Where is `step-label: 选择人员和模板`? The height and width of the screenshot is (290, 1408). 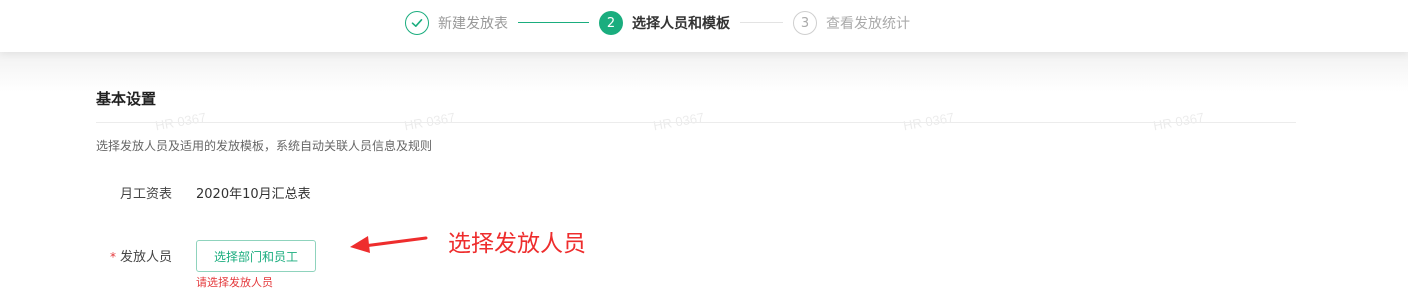 step-label: 选择人员和模板 is located at coordinates (681, 24).